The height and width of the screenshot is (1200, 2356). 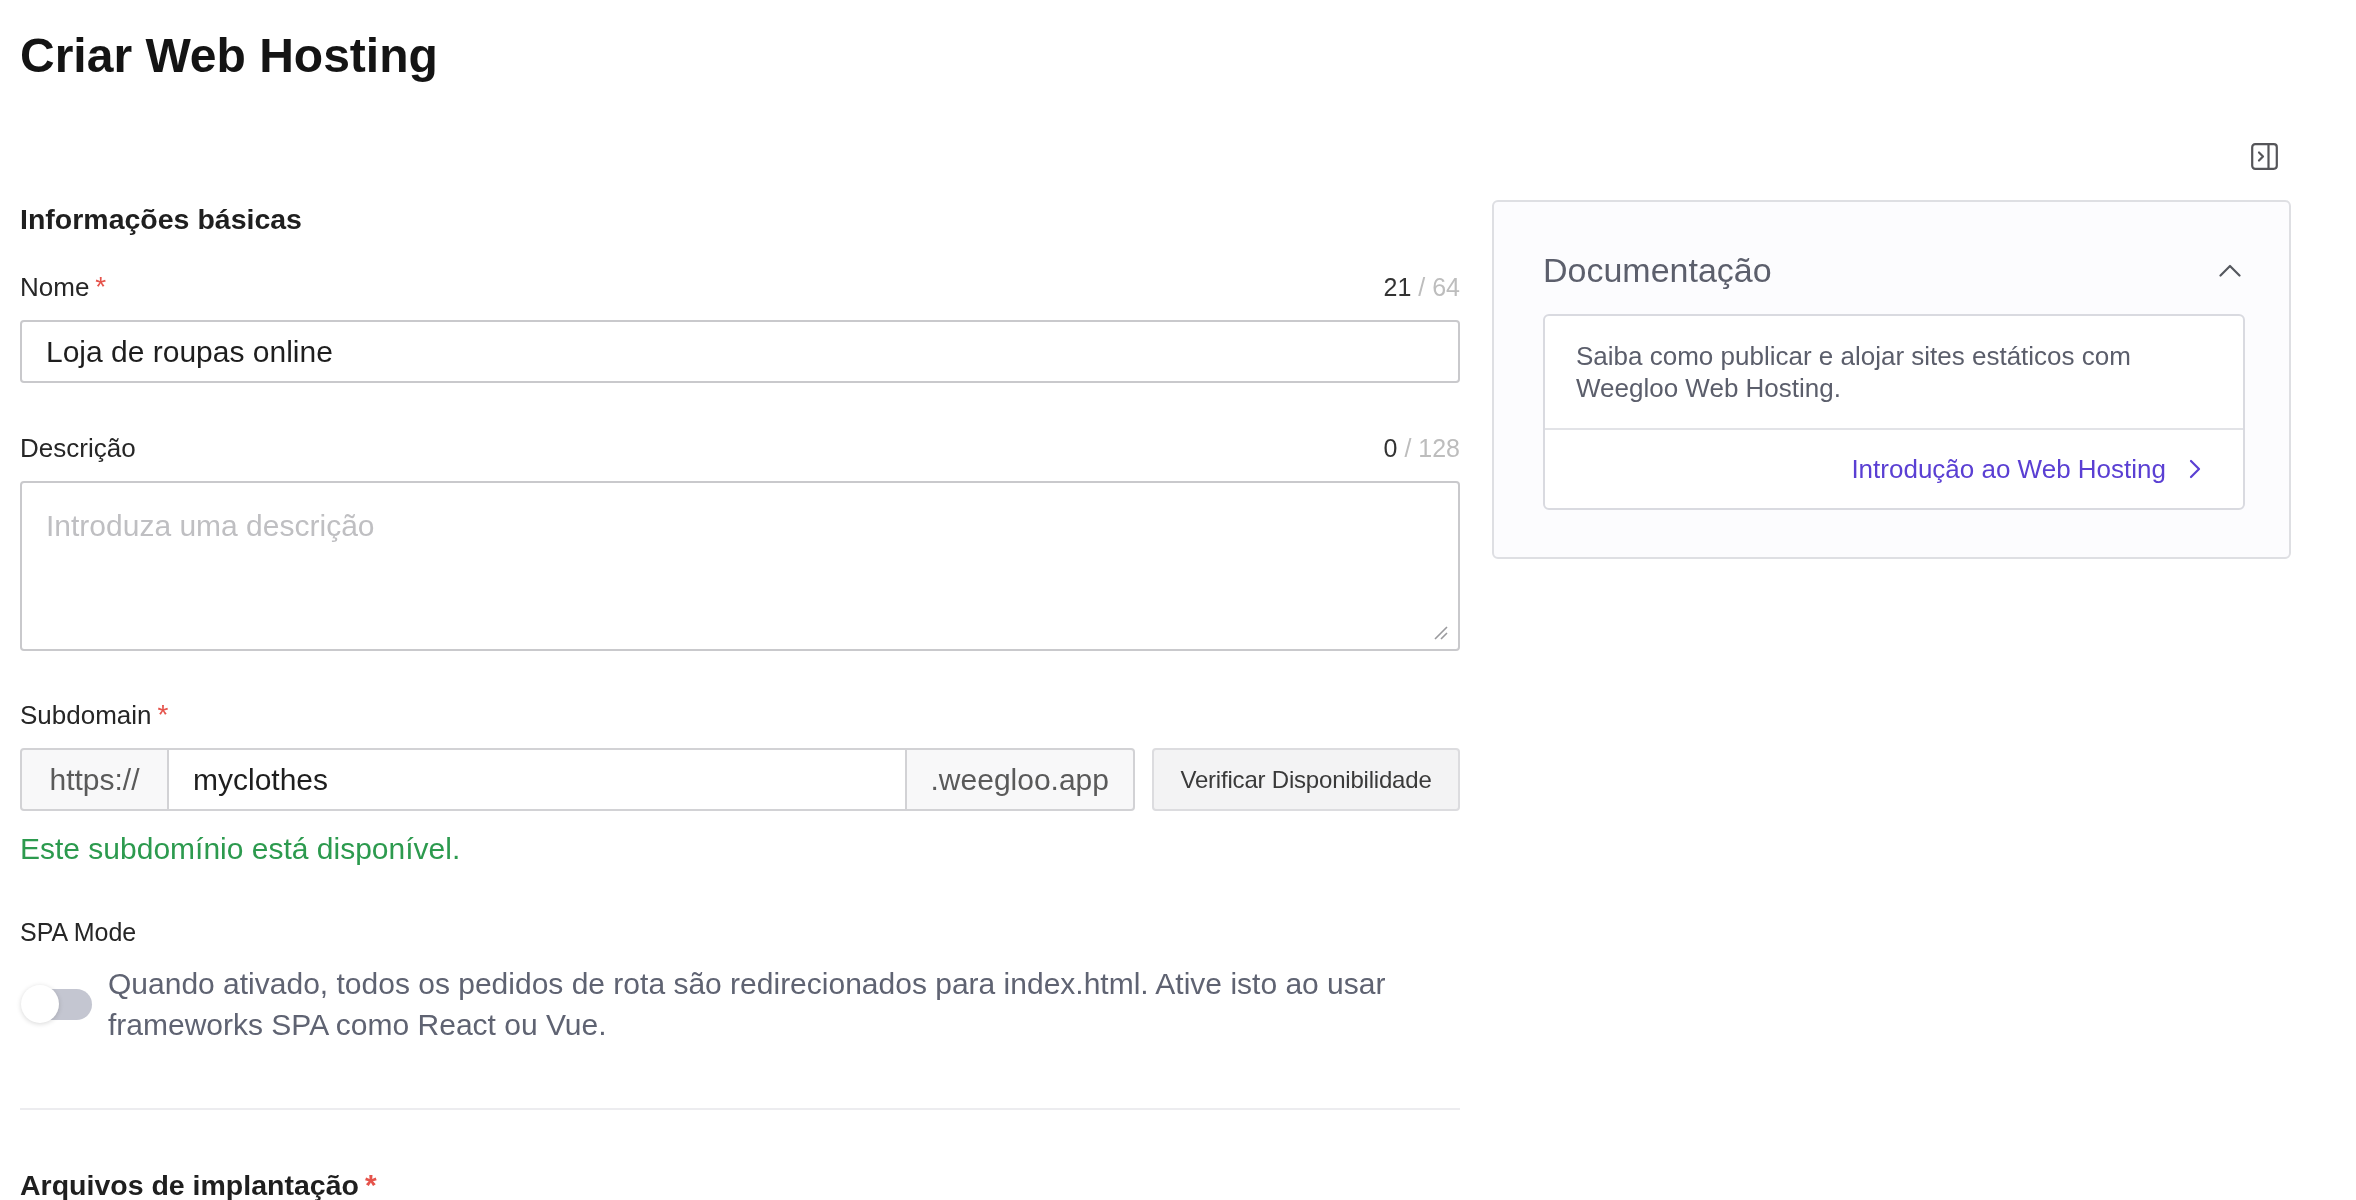 I want to click on documentation-text: Saiba como publicar e alojar sites estáticos com Weegloo Web Hosting., so click(x=1853, y=372).